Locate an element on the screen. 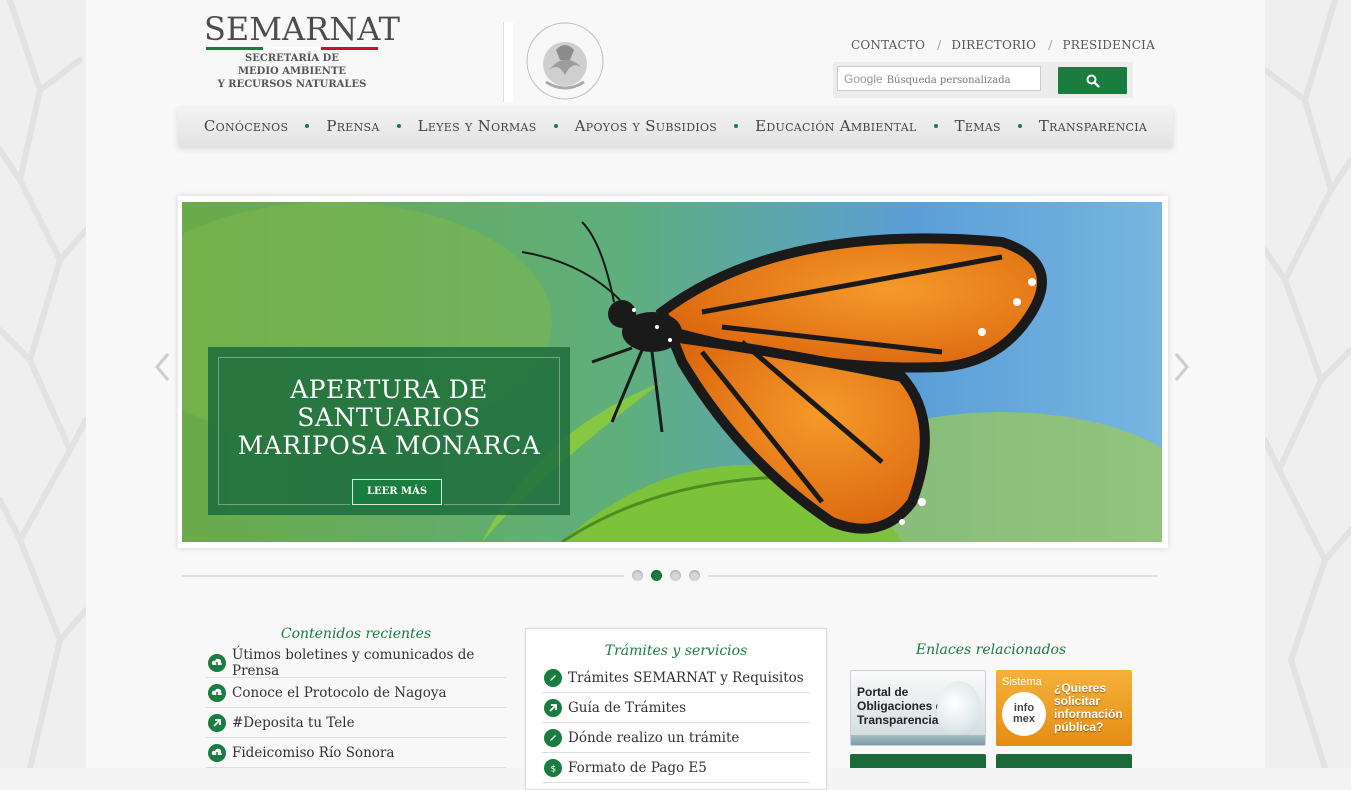 The image size is (1351, 790). services-title: Trámites y servicios is located at coordinates (676, 651).